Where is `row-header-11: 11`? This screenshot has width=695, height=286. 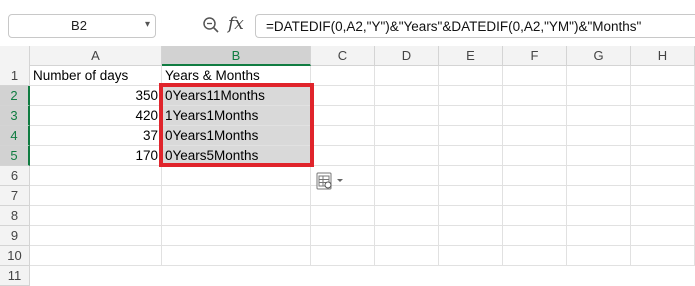 row-header-11: 11 is located at coordinates (15, 276).